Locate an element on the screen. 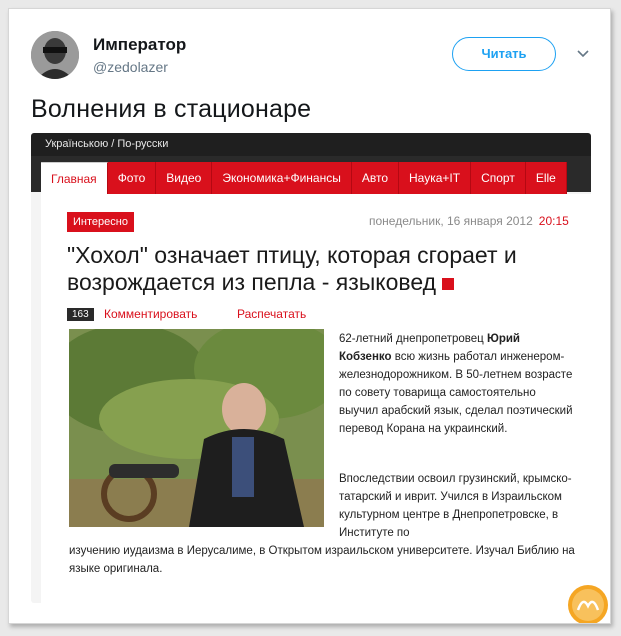 This screenshot has width=621, height=636. red-square-icon is located at coordinates (448, 283).